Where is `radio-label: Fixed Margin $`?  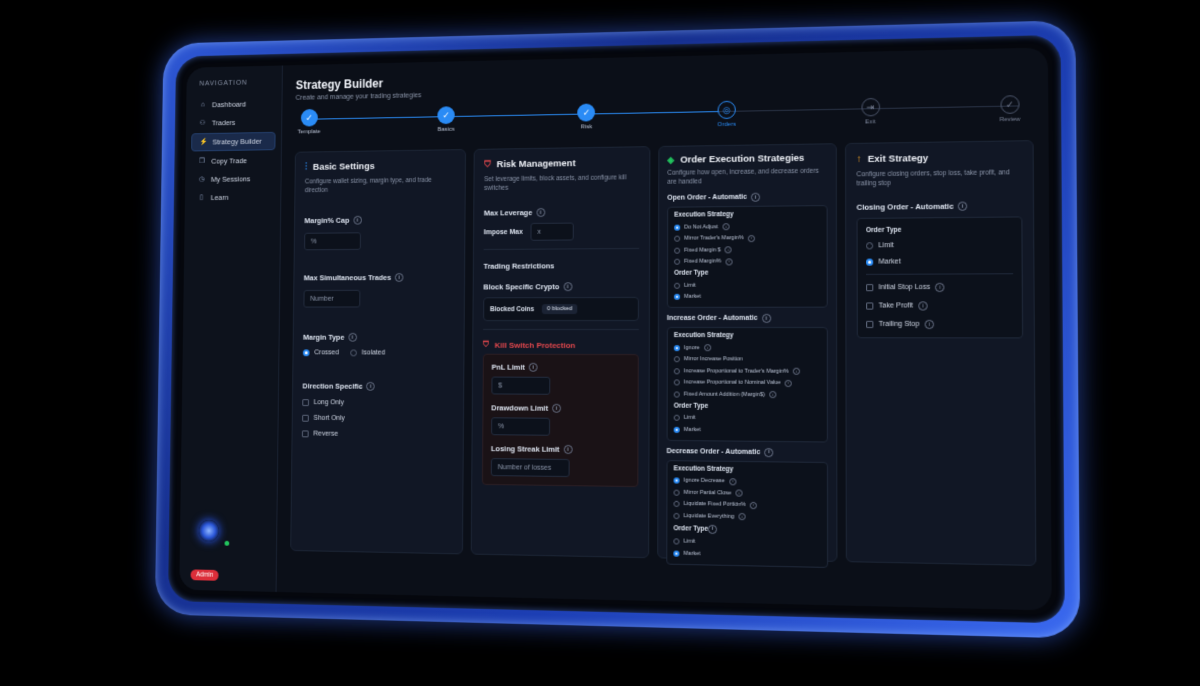 radio-label: Fixed Margin $ is located at coordinates (702, 250).